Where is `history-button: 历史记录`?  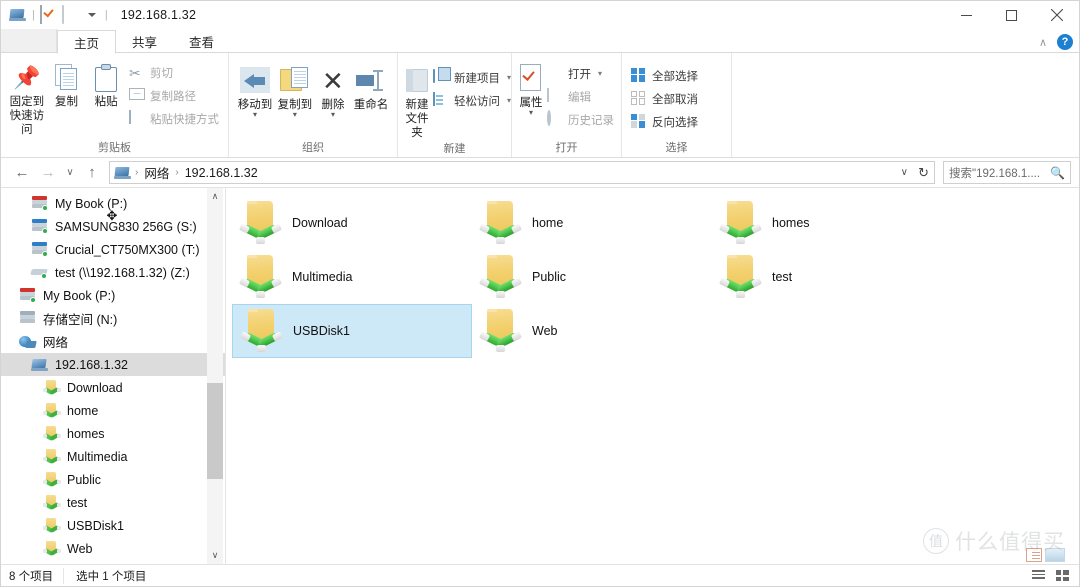
history-button: 历史记录 is located at coordinates (580, 119).